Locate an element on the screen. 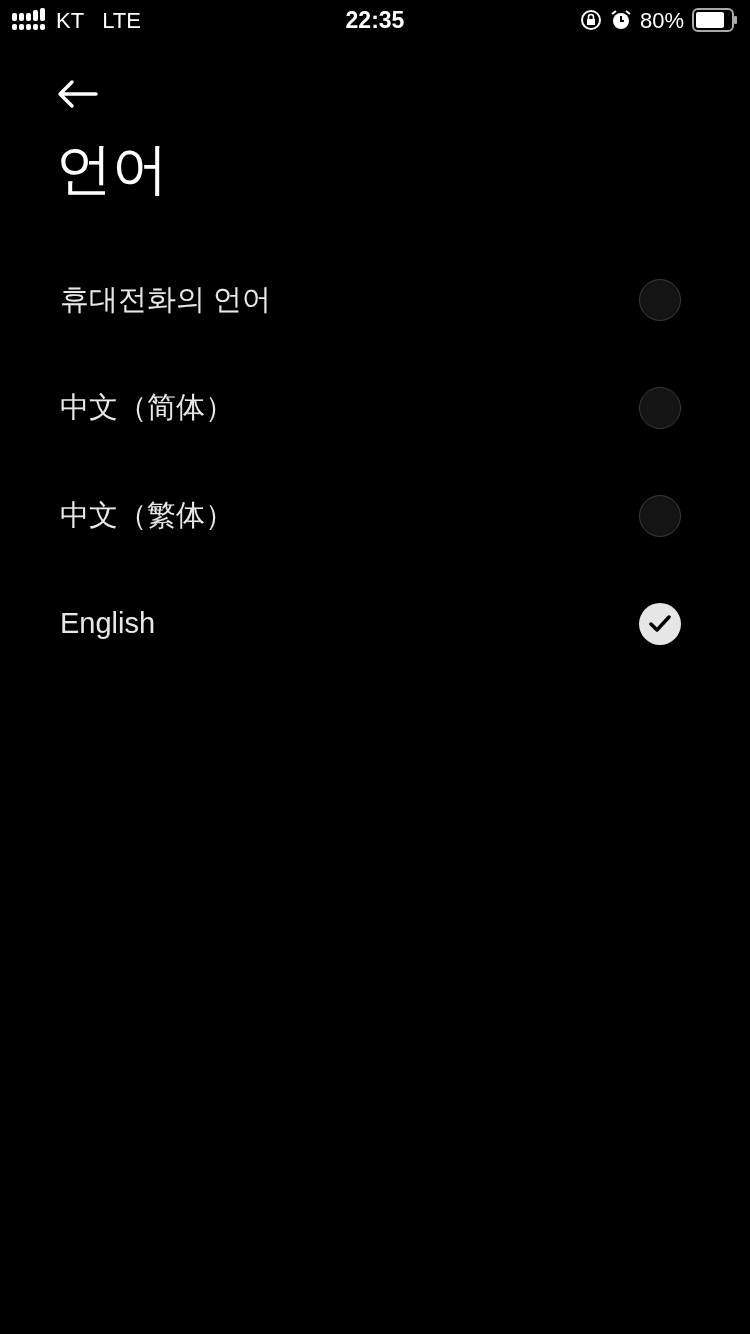 Image resolution: width=750 pixels, height=1334 pixels. language-option: 中文（简体） is located at coordinates (375, 408).